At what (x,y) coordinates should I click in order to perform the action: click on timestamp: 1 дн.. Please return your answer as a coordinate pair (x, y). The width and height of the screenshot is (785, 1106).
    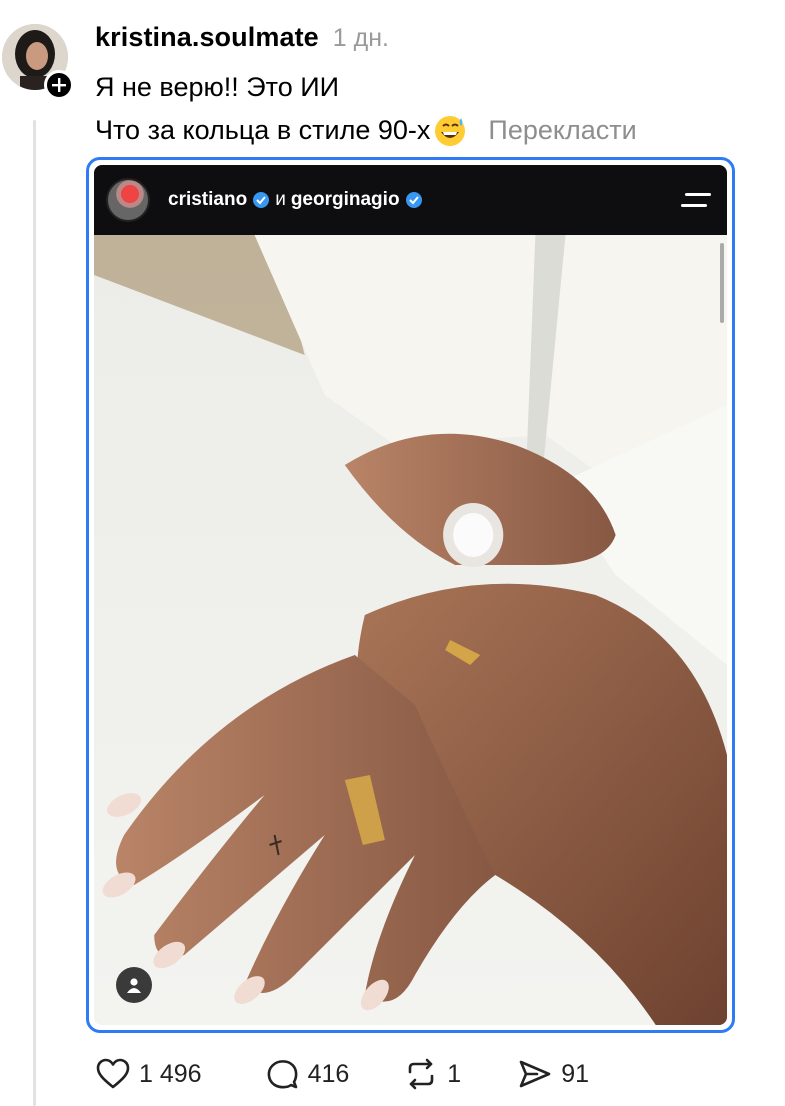
    Looking at the image, I should click on (360, 38).